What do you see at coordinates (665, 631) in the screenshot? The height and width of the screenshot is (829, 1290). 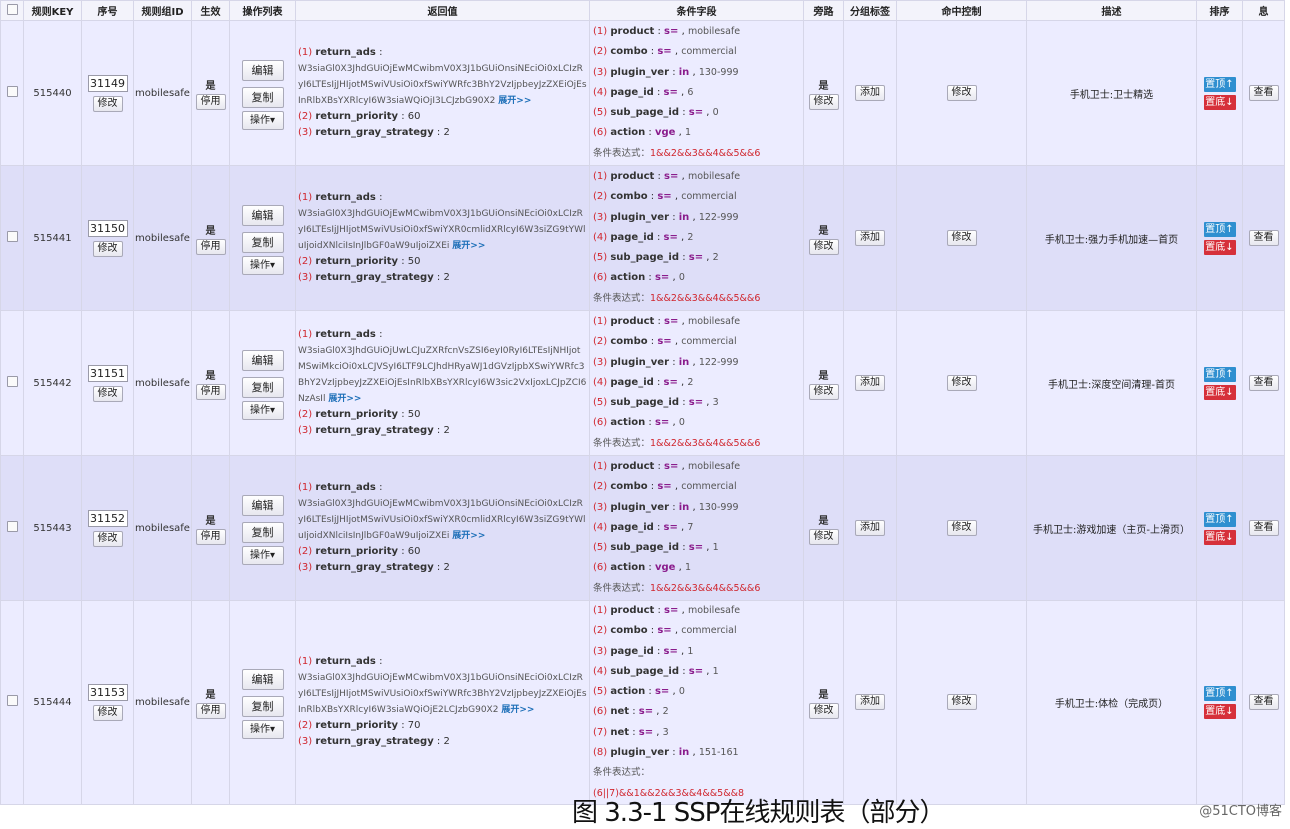 I see `condition-item: (2) combo : s= , commercial` at bounding box center [665, 631].